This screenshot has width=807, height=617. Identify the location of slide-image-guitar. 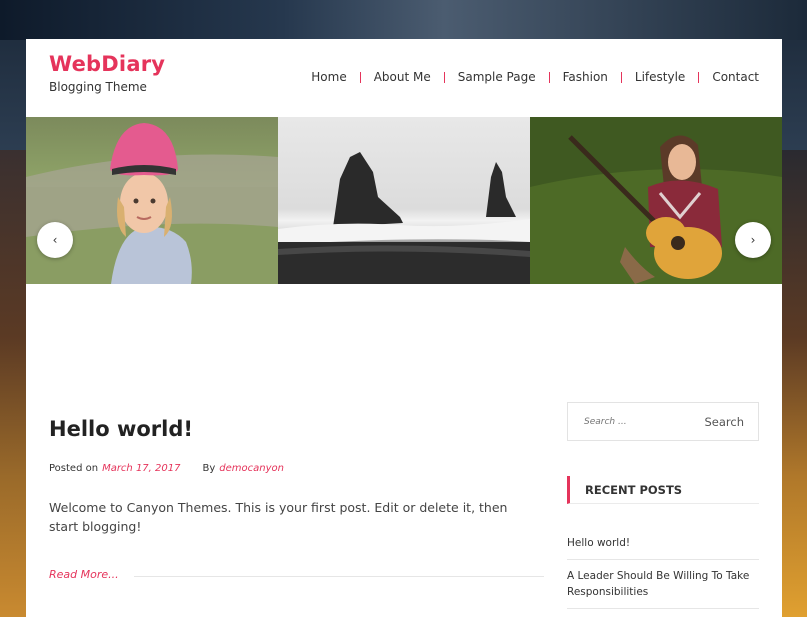
(656, 200).